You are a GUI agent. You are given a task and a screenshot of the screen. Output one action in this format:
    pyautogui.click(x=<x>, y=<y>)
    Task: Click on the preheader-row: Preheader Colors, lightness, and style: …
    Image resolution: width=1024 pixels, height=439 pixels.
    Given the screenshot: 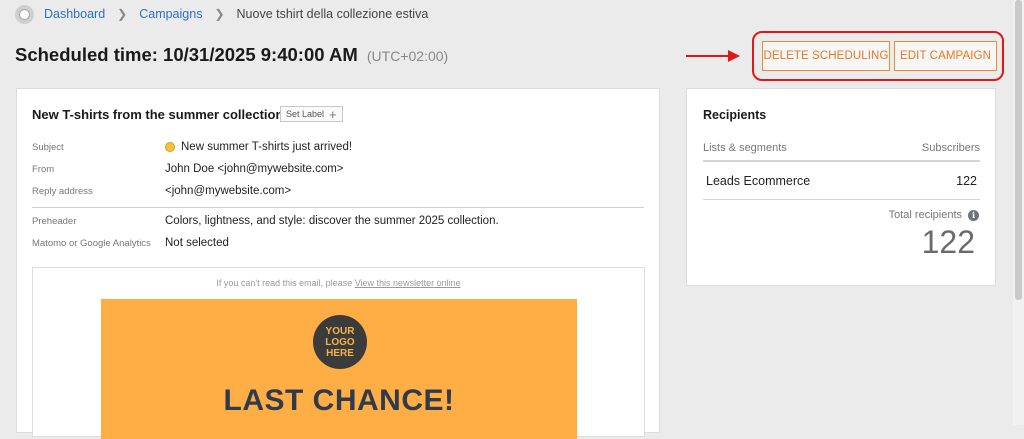 What is the action you would take?
    pyautogui.click(x=338, y=223)
    